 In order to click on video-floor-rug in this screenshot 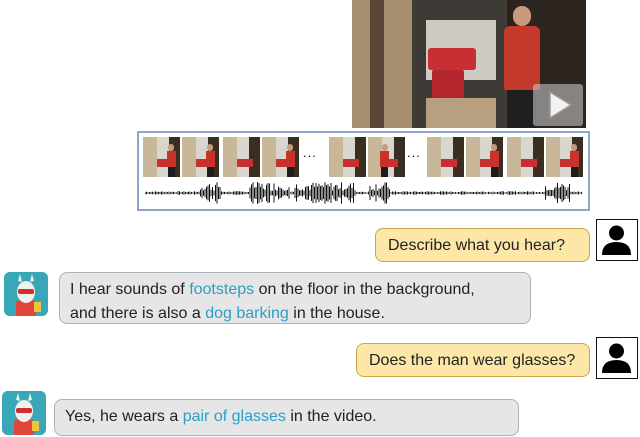, I will do `click(461, 113)`.